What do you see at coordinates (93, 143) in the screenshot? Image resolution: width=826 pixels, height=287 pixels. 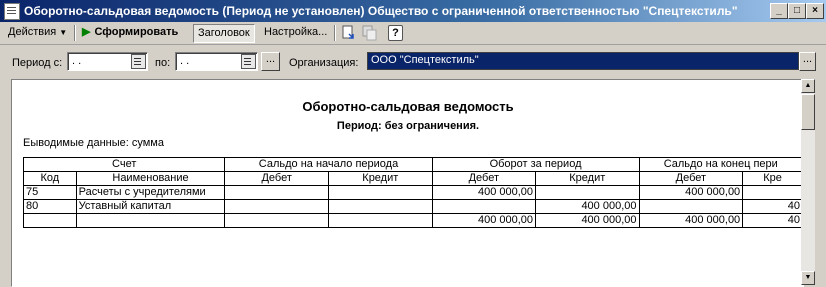 I see `report-output-info: Еыводимые данные: сумма` at bounding box center [93, 143].